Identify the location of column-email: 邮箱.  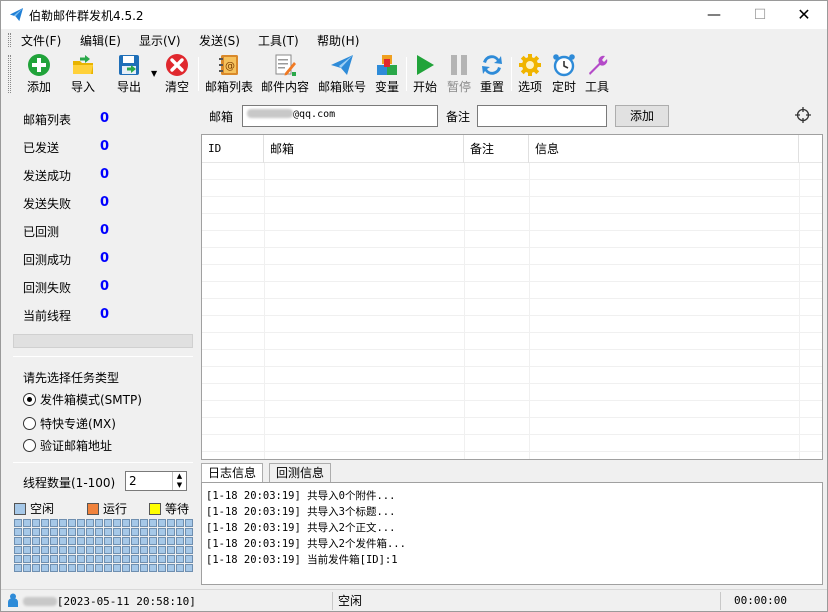
(364, 149).